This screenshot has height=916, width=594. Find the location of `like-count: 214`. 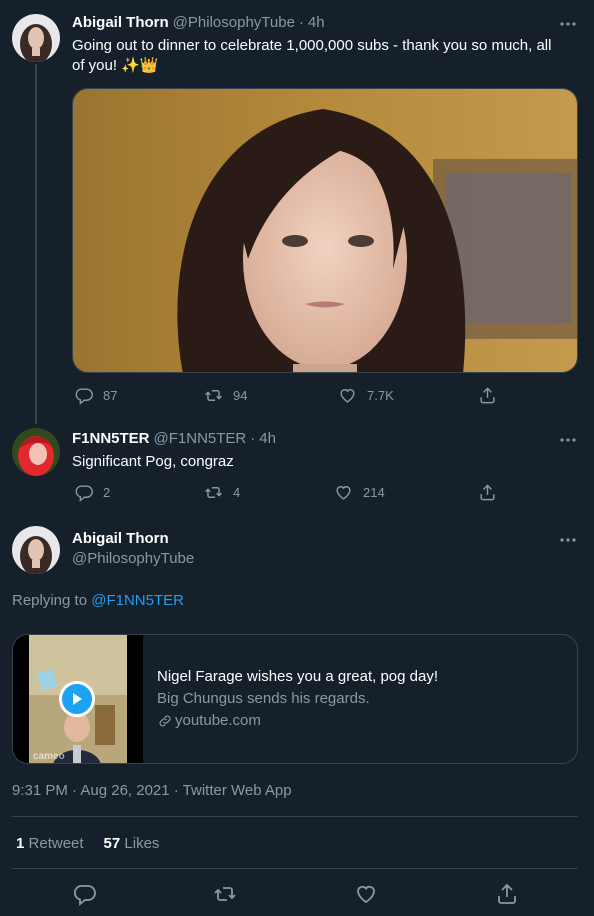

like-count: 214 is located at coordinates (374, 492).